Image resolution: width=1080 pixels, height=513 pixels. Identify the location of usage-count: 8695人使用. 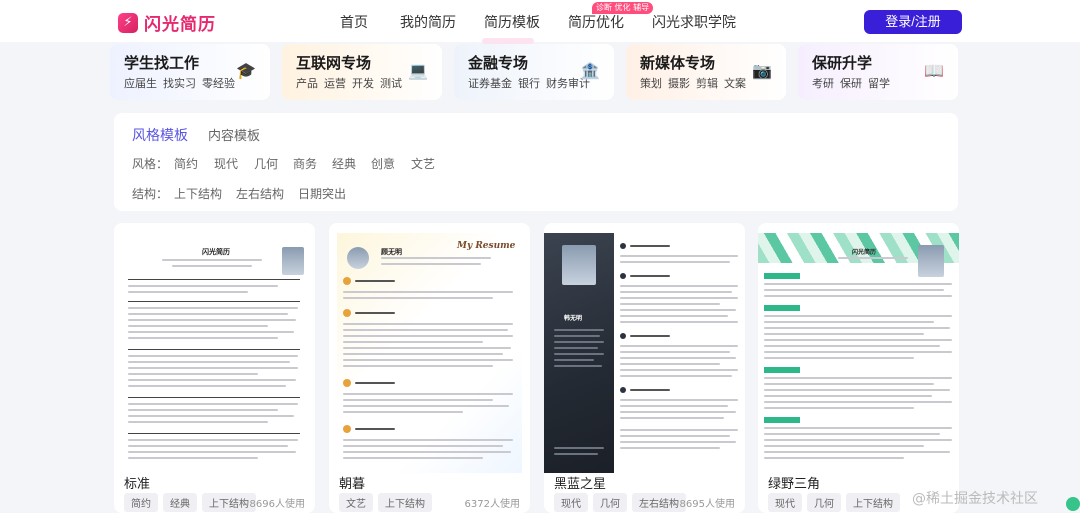
(707, 504).